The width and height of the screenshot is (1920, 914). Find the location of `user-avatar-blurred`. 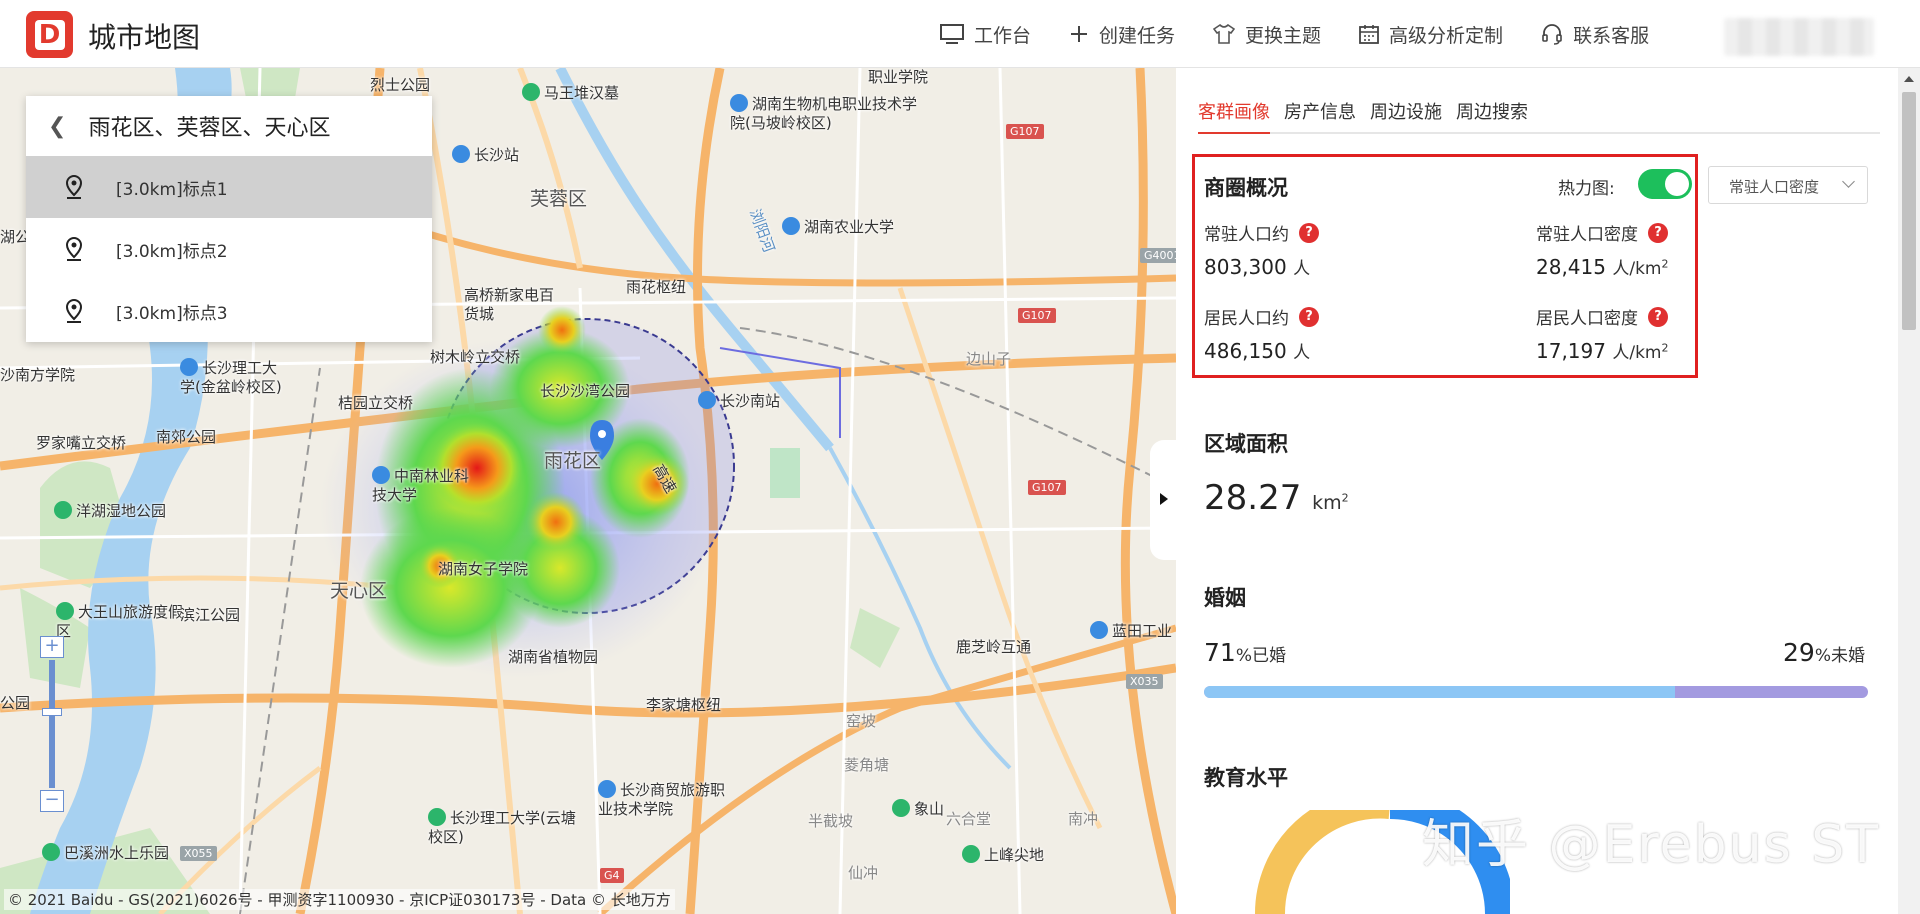

user-avatar-blurred is located at coordinates (1799, 37).